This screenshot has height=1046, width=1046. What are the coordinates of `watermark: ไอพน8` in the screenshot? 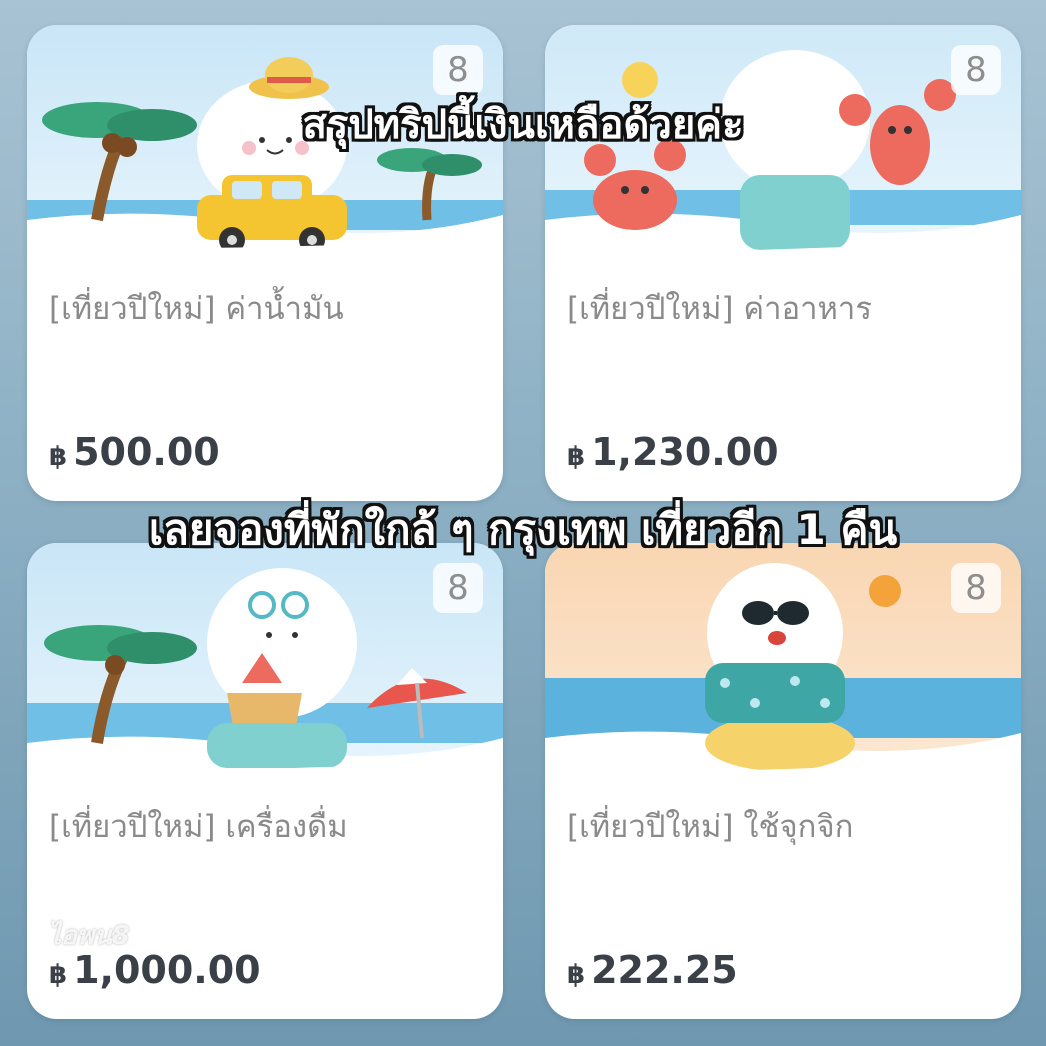 It's located at (89, 936).